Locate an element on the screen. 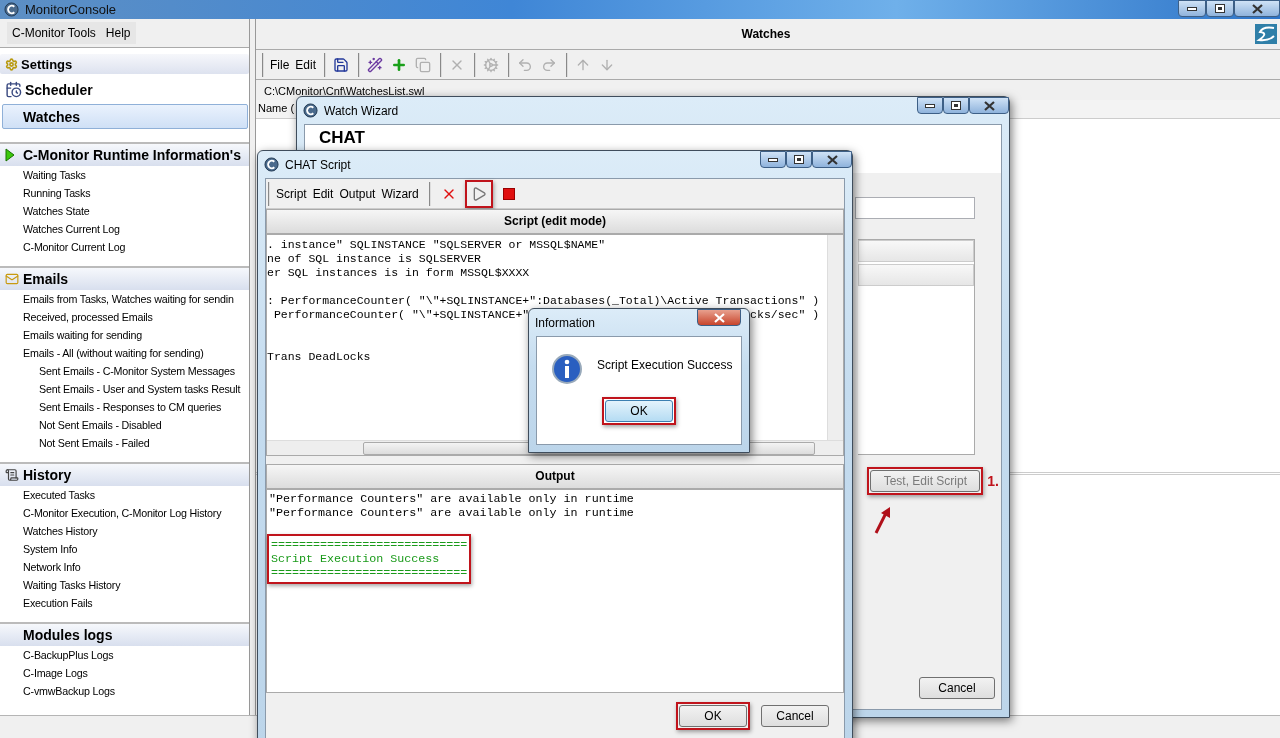 The width and height of the screenshot is (1280, 738). code-line: PerformanceCounter( "\"+SQLINSTANCE+" is located at coordinates (401, 315).